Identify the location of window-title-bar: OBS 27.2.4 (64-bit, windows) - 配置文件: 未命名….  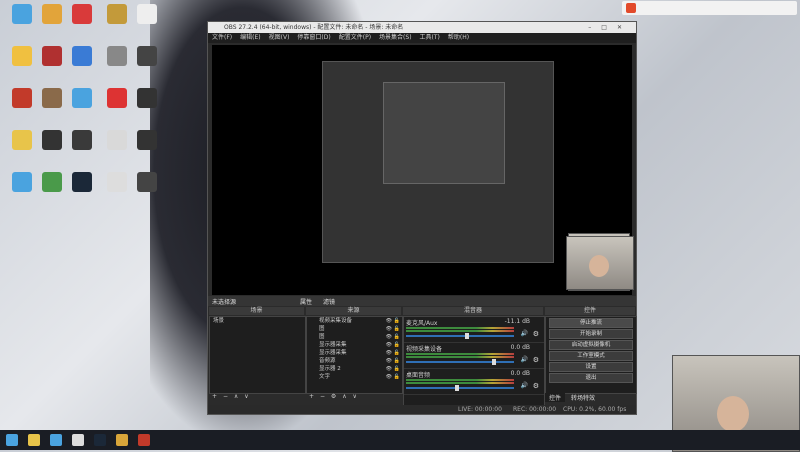
(422, 27).